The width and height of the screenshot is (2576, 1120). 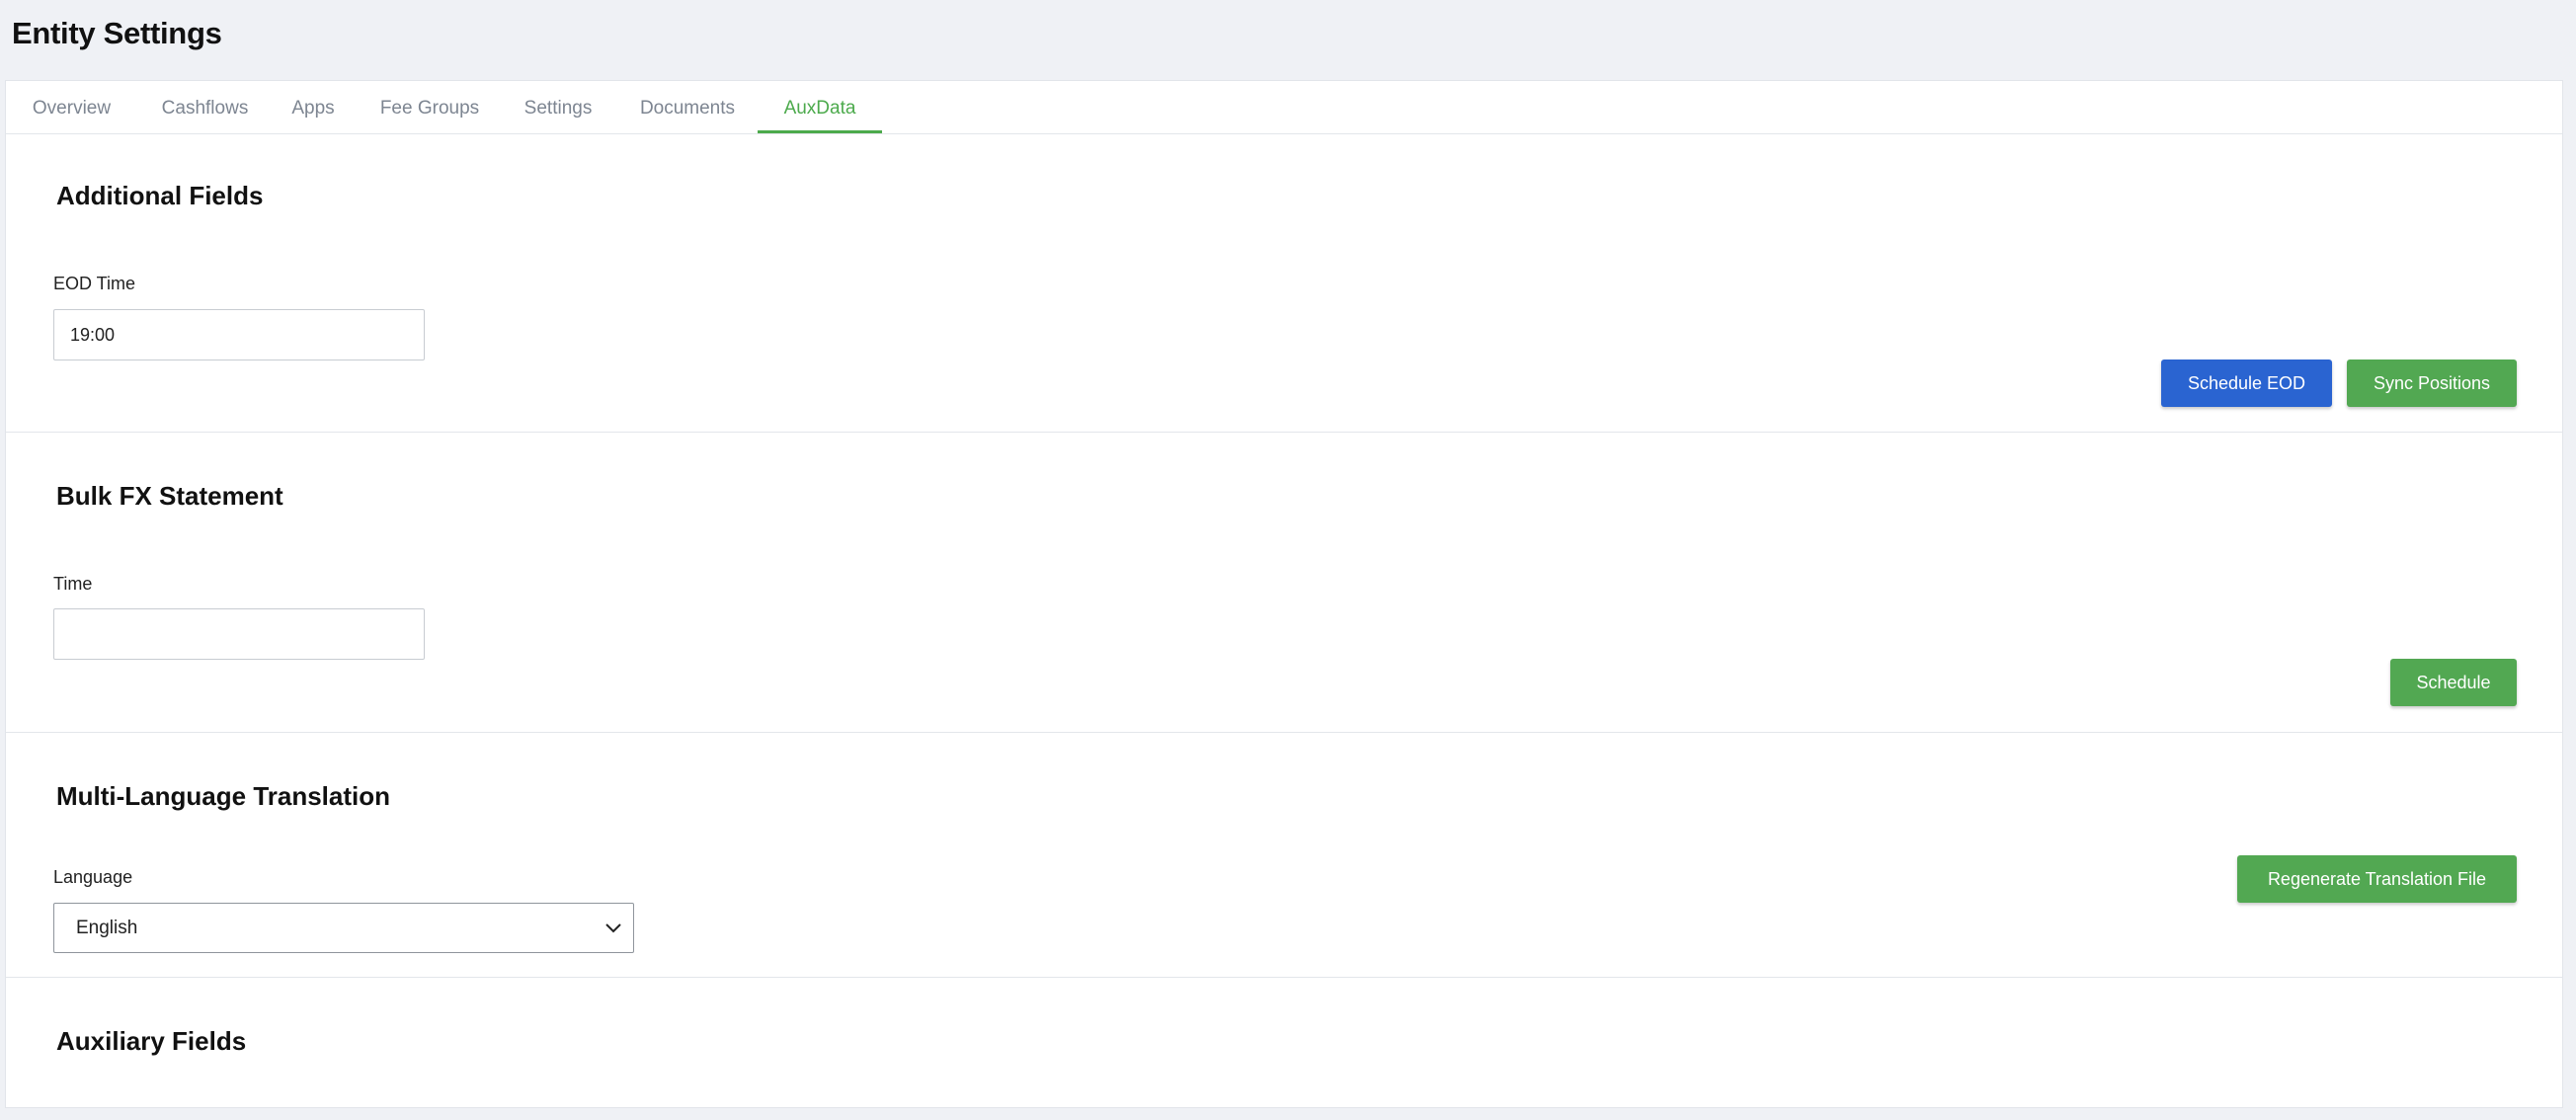 What do you see at coordinates (94, 283) in the screenshot?
I see `eod-time-label: EOD Time` at bounding box center [94, 283].